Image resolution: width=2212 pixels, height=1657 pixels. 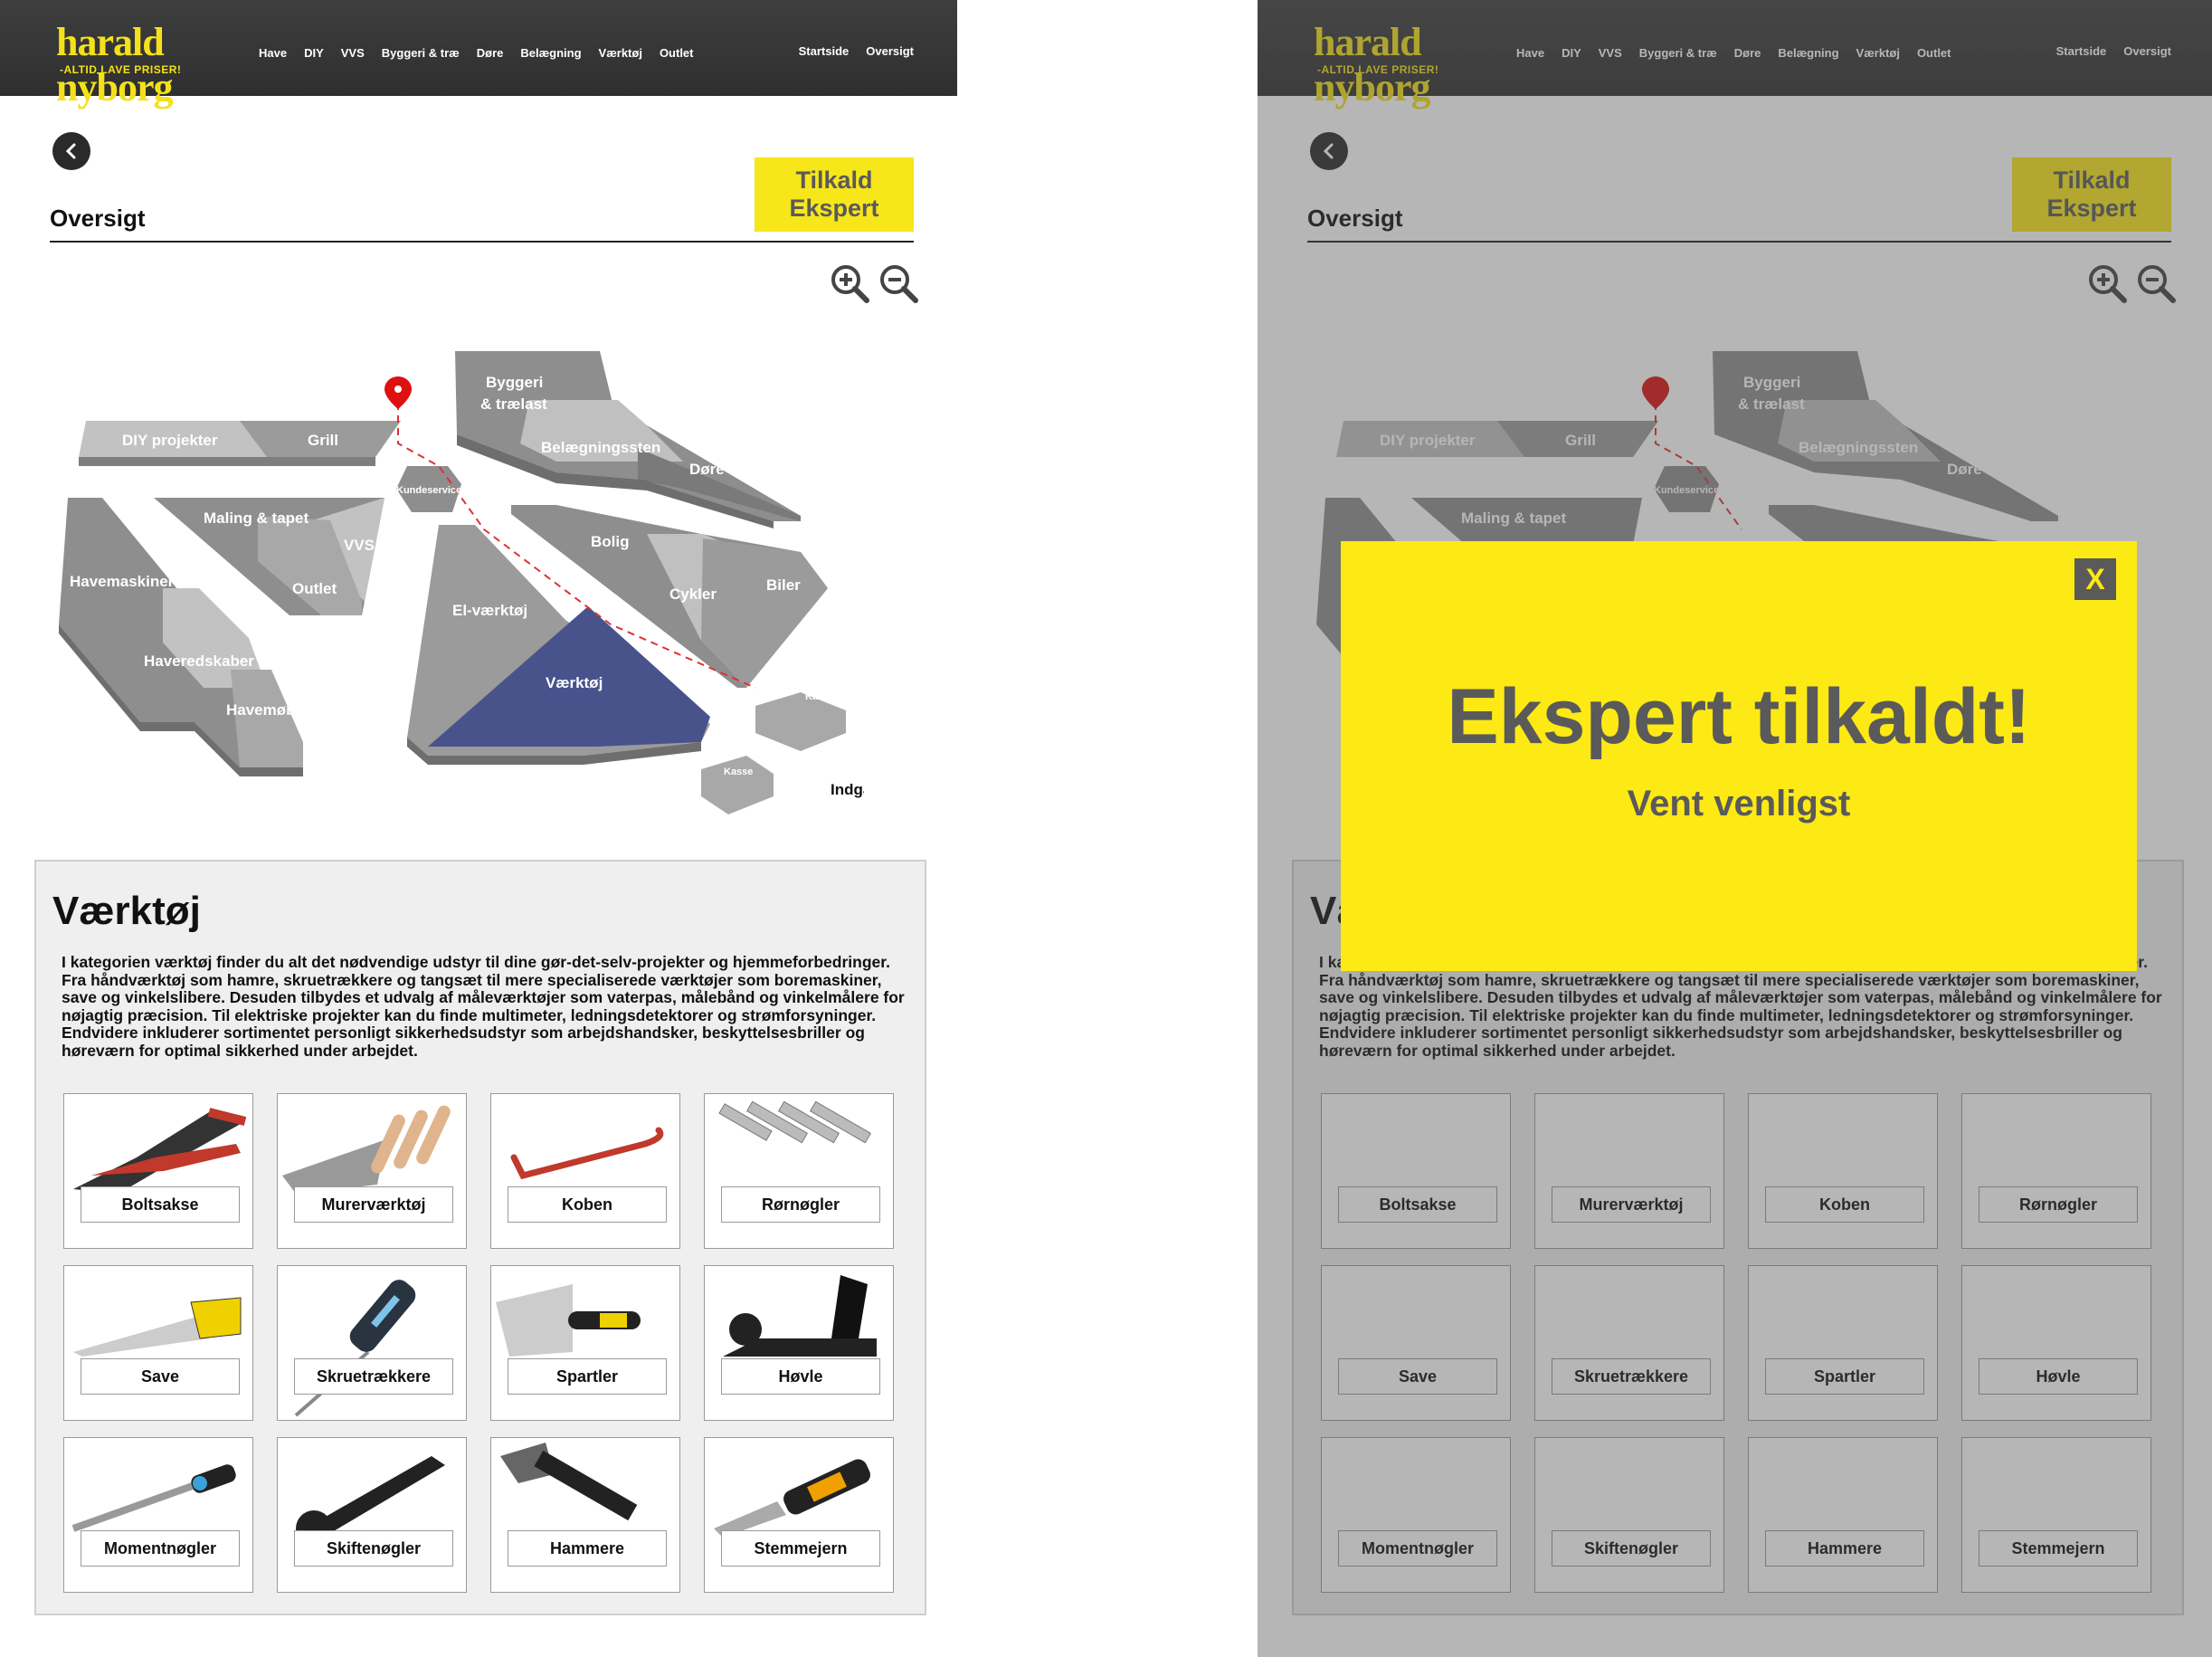 What do you see at coordinates (514, 404) in the screenshot?
I see `zone-label-traelast: & trælast` at bounding box center [514, 404].